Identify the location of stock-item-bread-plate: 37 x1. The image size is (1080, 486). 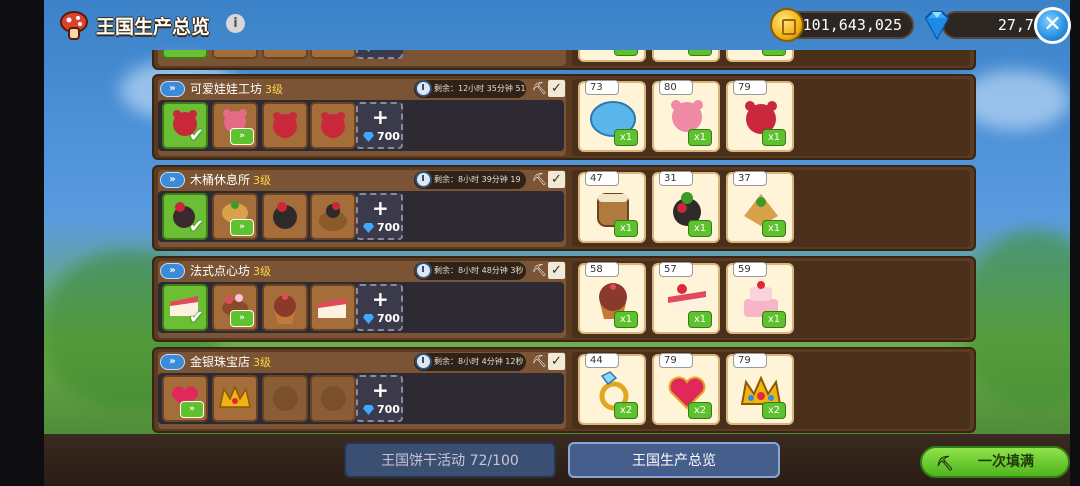
(760, 207).